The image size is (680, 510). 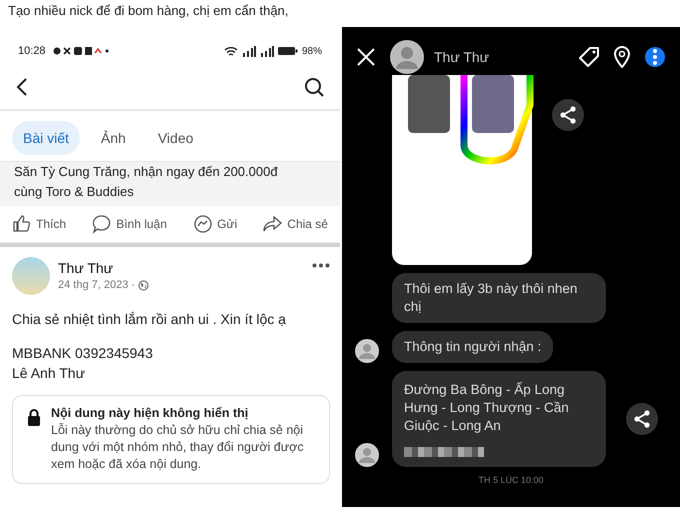 What do you see at coordinates (203, 224) in the screenshot?
I see `messenger-icon` at bounding box center [203, 224].